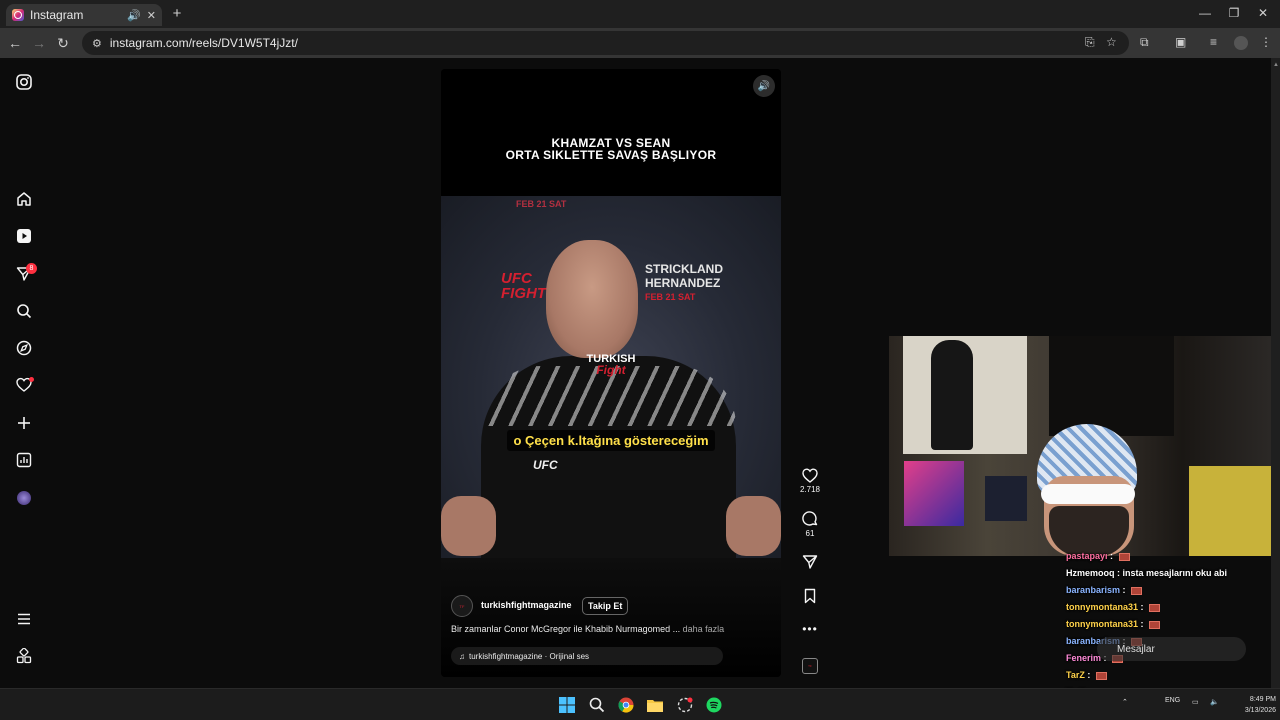 This screenshot has height=720, width=1280. I want to click on comment-action: 61, so click(810, 524).